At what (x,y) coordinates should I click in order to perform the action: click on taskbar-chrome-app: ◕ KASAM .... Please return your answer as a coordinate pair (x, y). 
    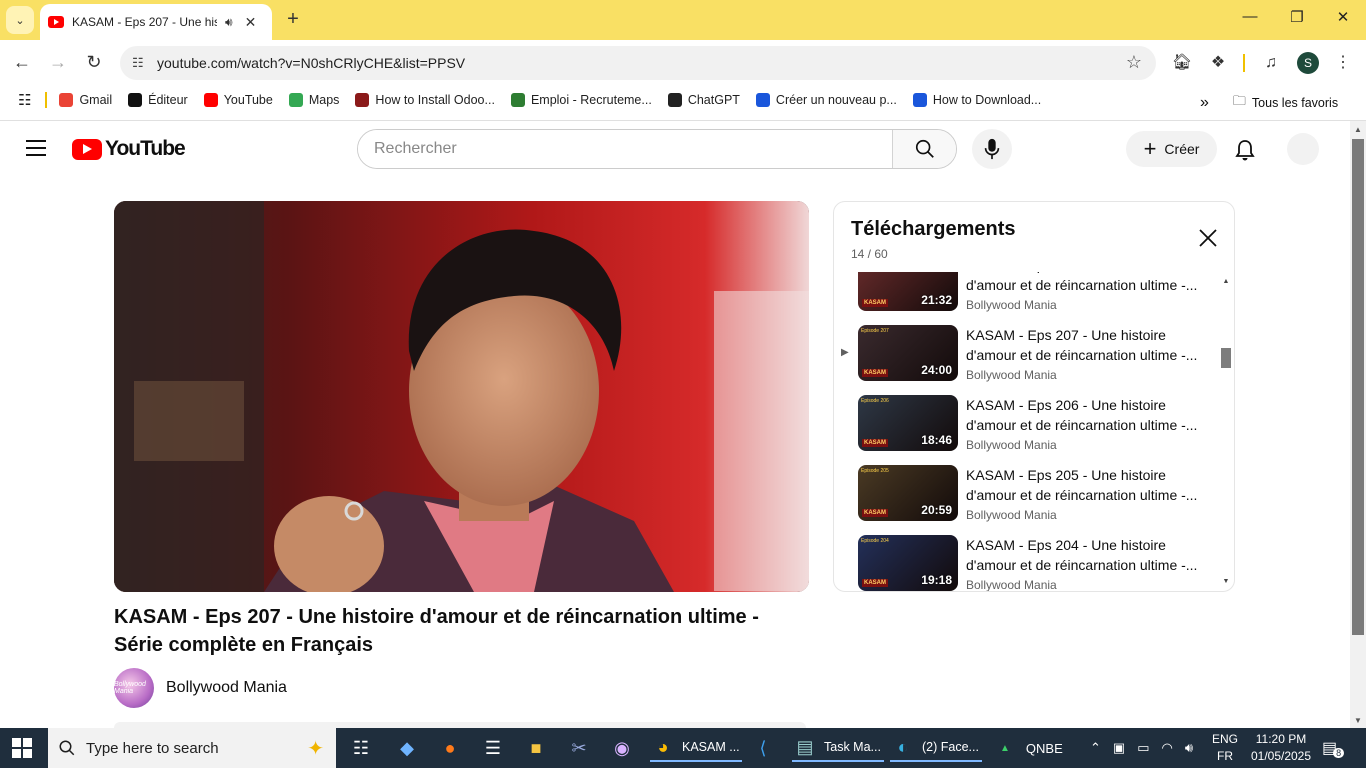
    Looking at the image, I should click on (696, 748).